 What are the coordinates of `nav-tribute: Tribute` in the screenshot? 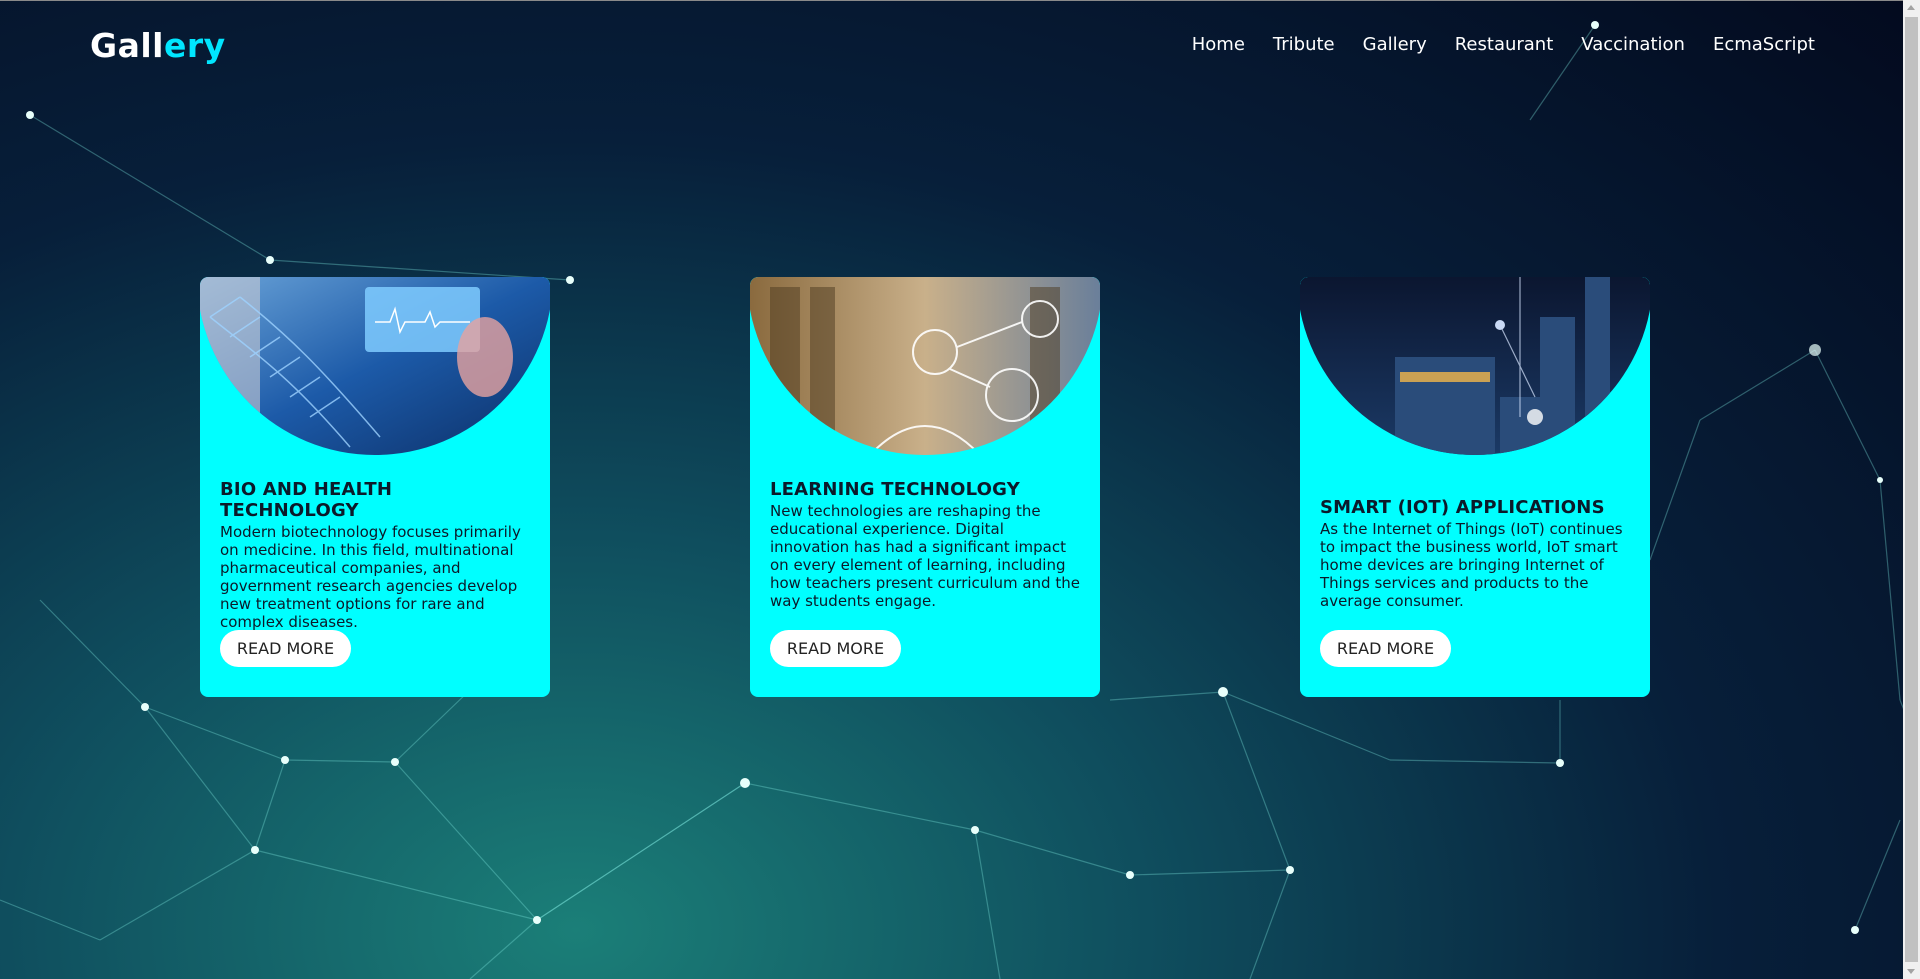 It's located at (1304, 44).